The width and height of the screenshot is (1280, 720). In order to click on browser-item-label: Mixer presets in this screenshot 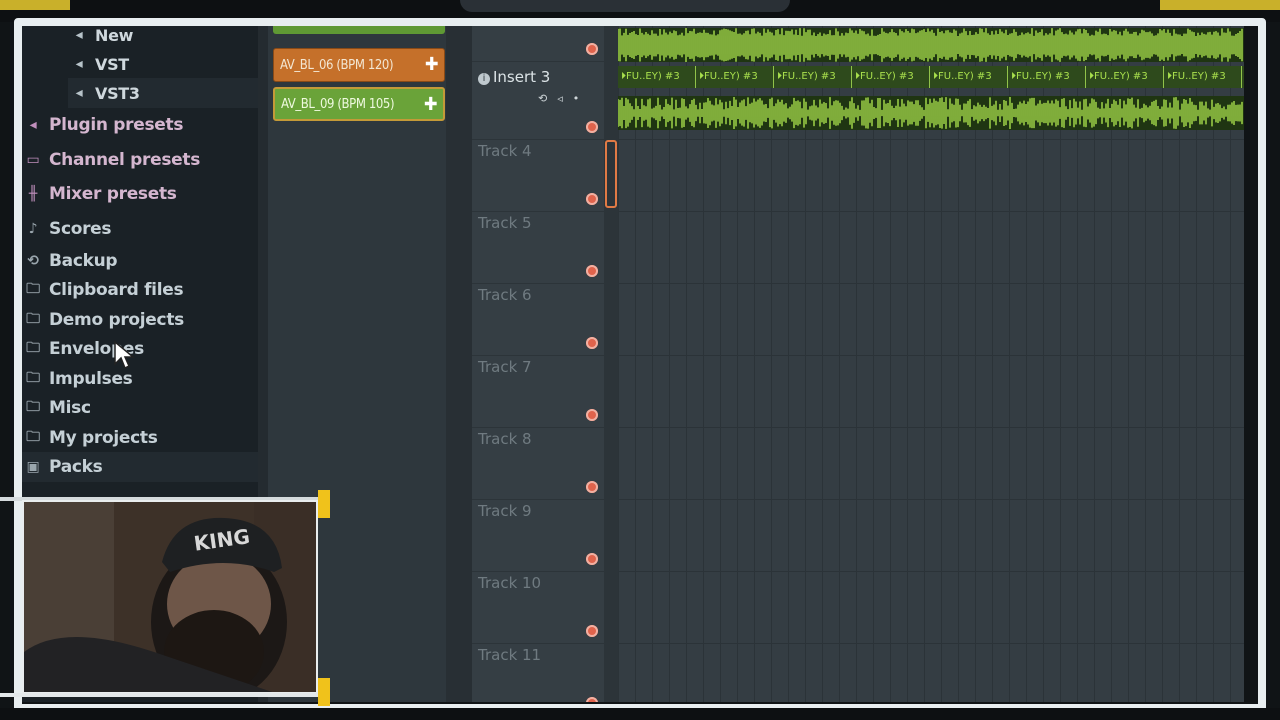, I will do `click(113, 194)`.